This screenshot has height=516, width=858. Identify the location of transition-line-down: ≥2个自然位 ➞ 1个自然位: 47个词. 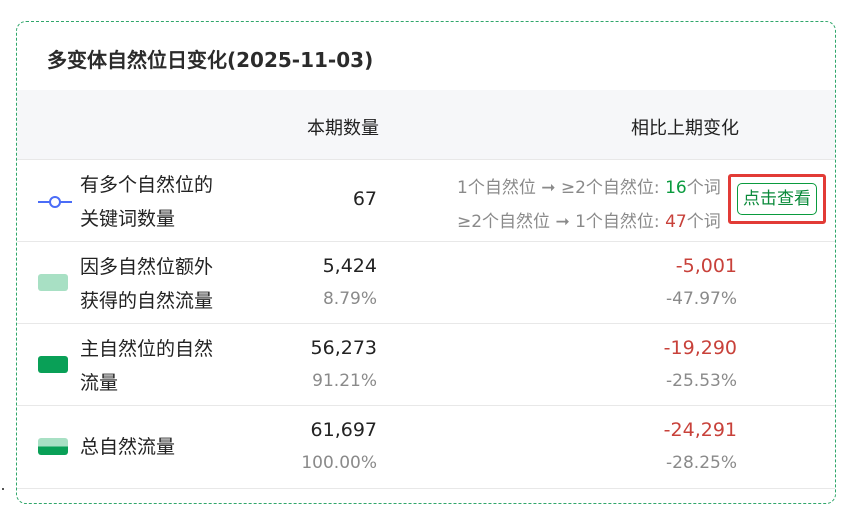
(589, 219).